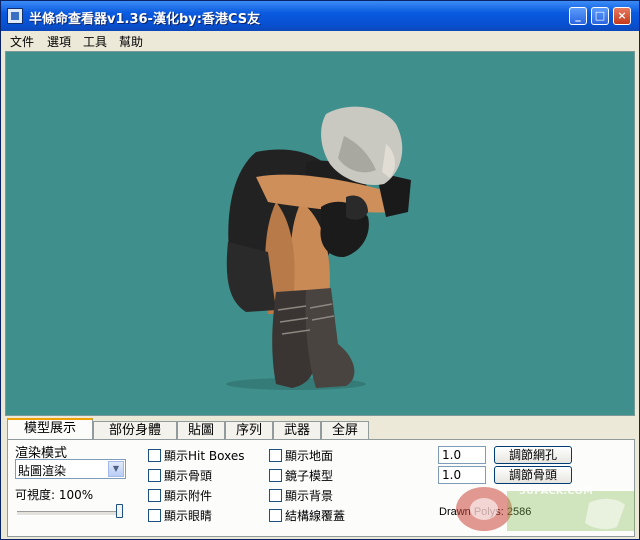  Describe the element at coordinates (59, 41) in the screenshot. I see `menu-options: 選項` at that location.